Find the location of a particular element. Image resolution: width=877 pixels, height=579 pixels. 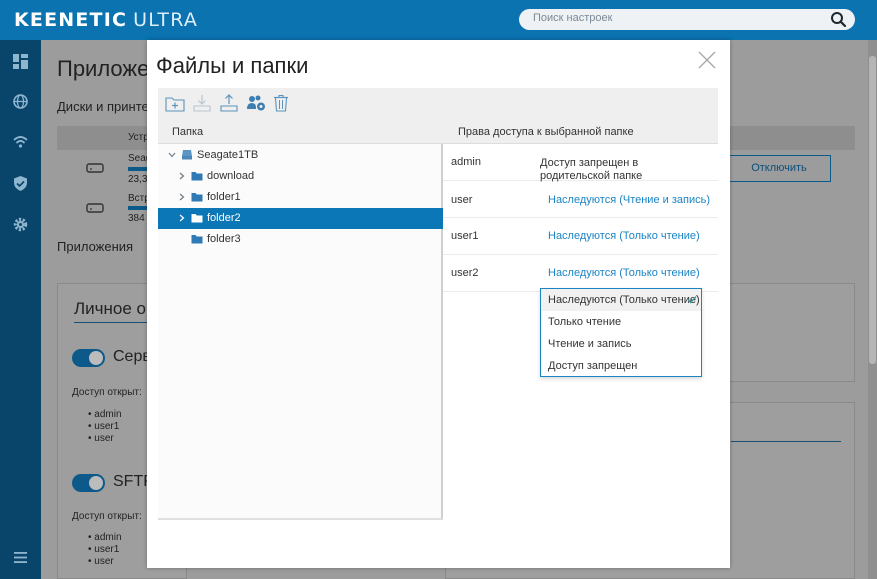

menu-icon is located at coordinates (20, 557).